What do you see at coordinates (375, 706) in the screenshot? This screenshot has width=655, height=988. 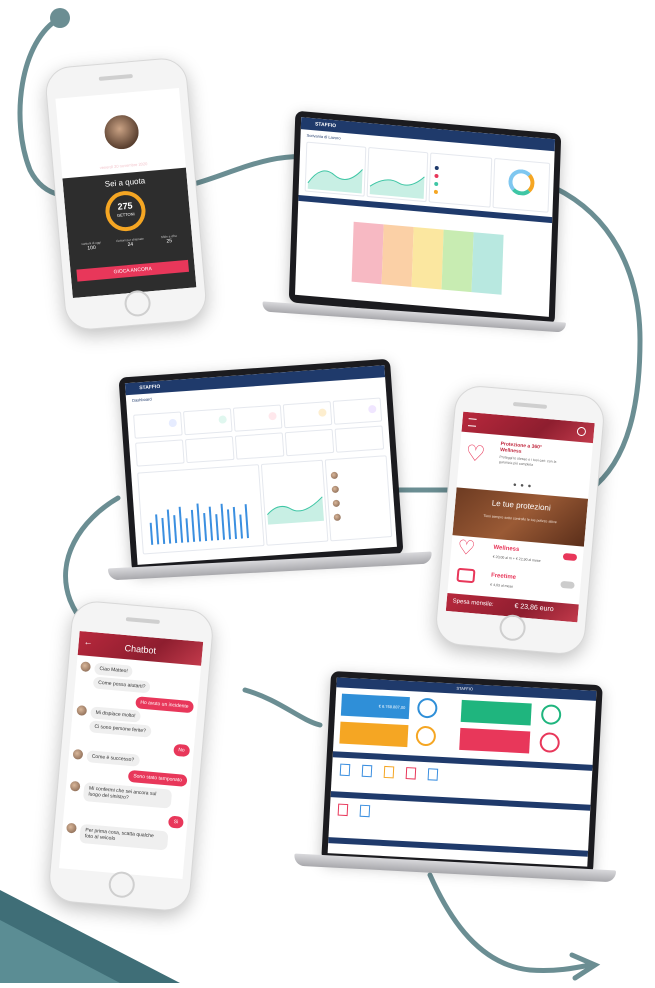 I see `tile-blue: € 6.768.887,00` at bounding box center [375, 706].